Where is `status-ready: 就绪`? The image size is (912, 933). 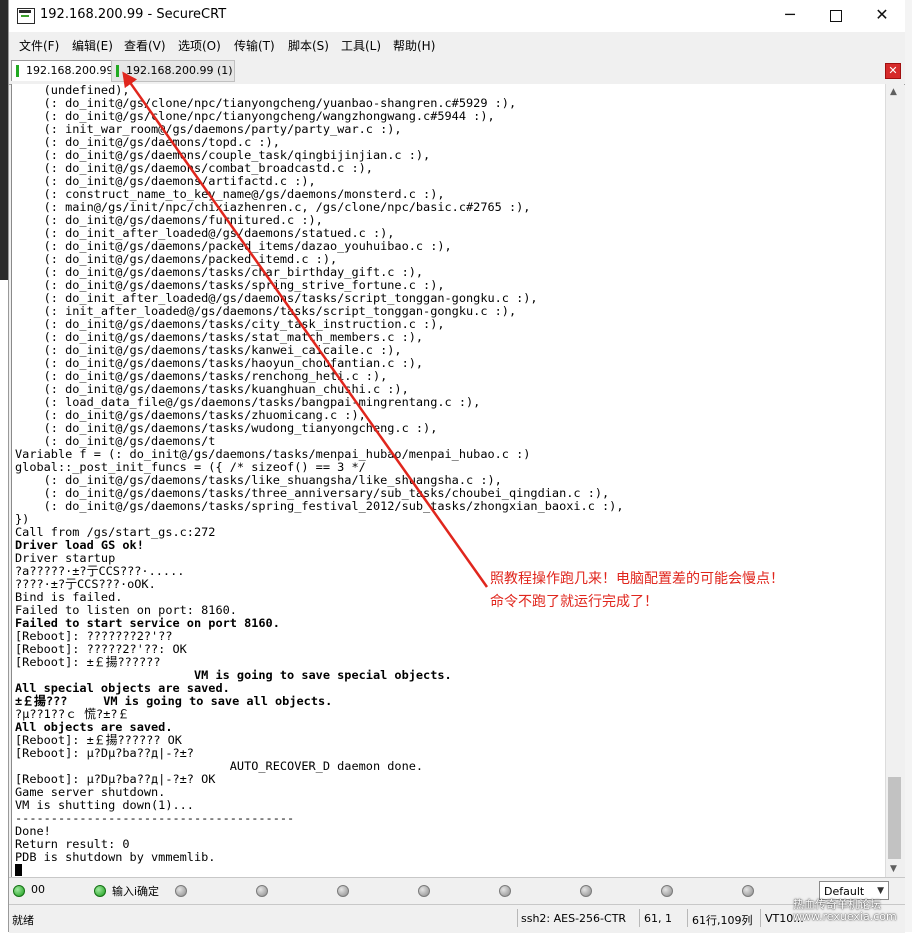
status-ready: 就绪 is located at coordinates (23, 920).